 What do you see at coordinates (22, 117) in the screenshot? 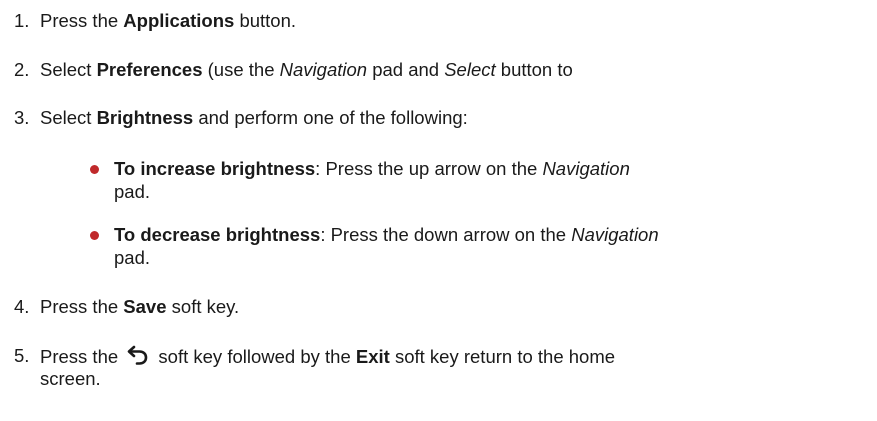
I see `step-number: 3.` at bounding box center [22, 117].